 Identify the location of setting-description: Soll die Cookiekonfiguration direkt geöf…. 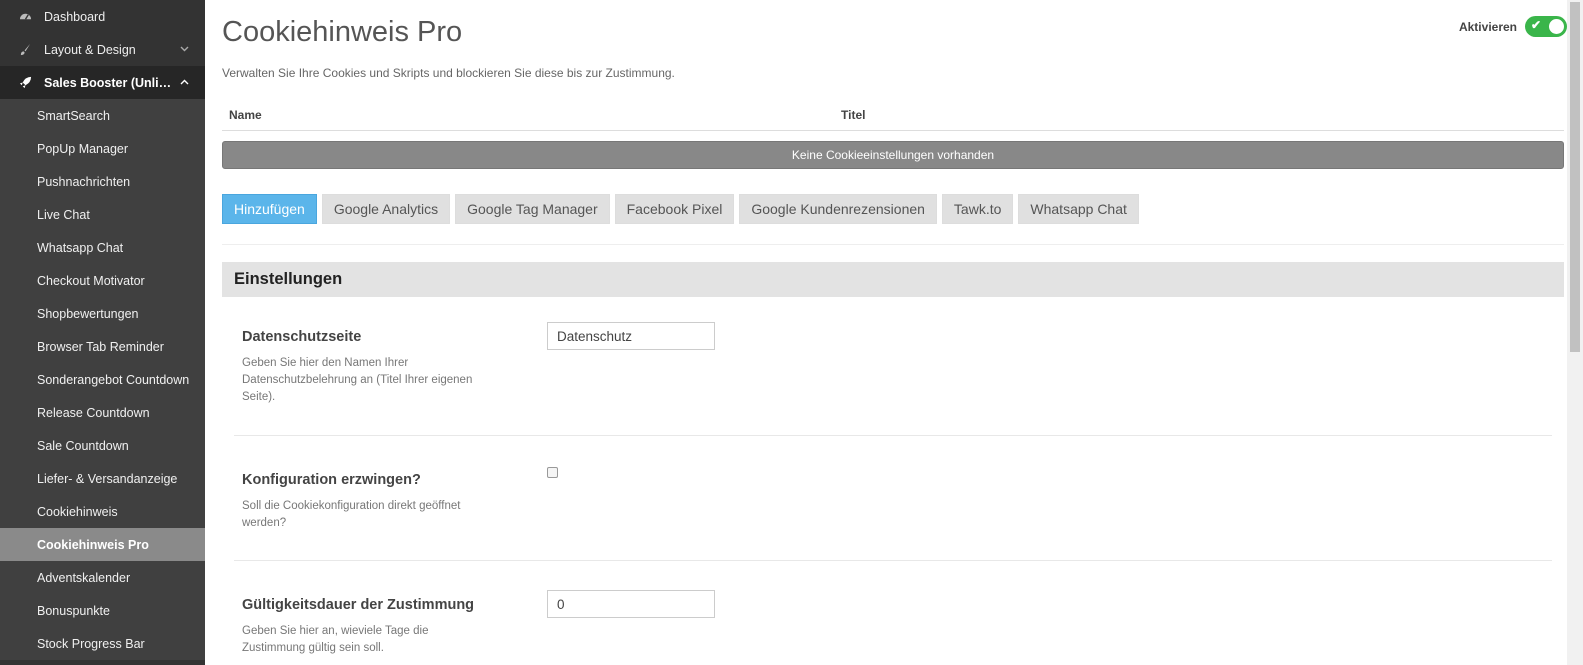
(351, 514).